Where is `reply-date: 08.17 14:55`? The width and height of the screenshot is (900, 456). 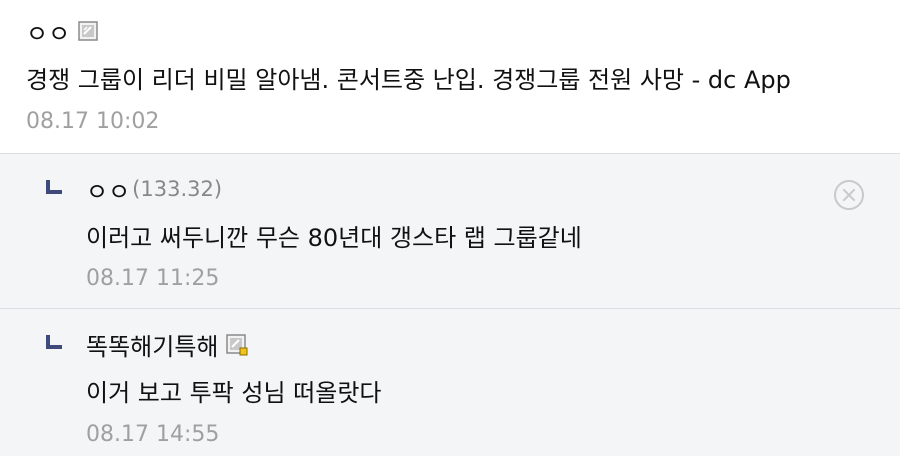
reply-date: 08.17 14:55 is located at coordinates (153, 434).